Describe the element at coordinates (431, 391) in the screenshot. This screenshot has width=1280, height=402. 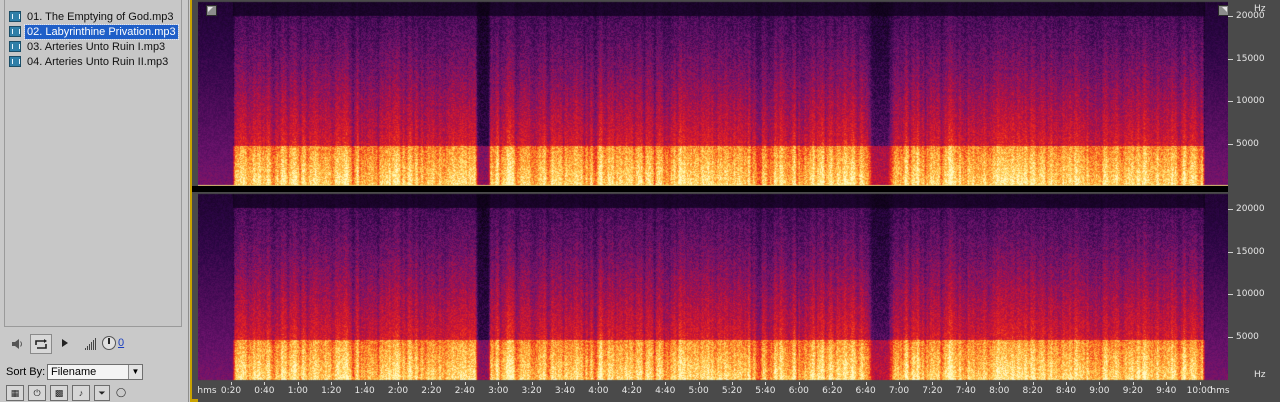
I see `time-label: 2:20` at that location.